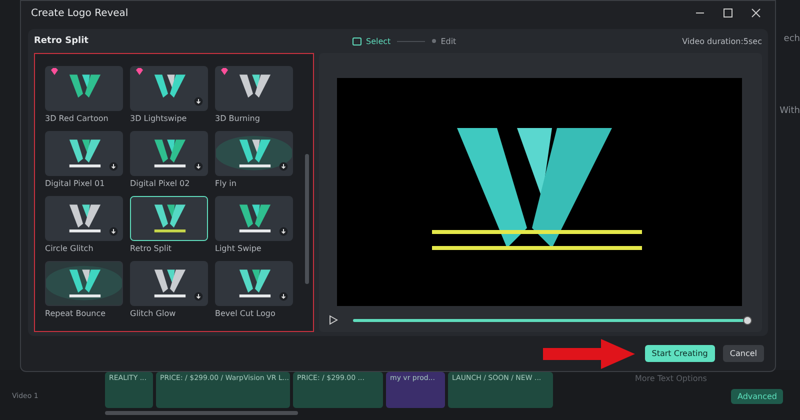  What do you see at coordinates (722, 41) in the screenshot?
I see `video-duration: Video duration:5sec` at bounding box center [722, 41].